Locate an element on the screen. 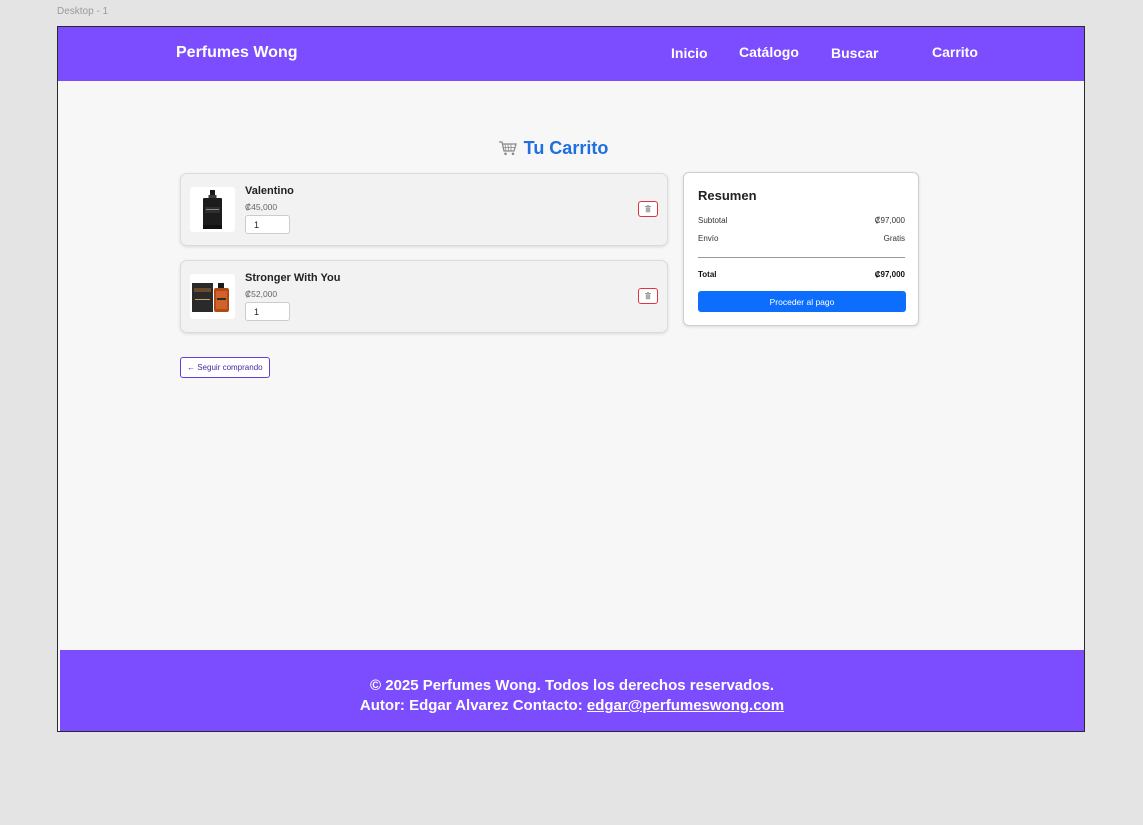  item-name: Valentino is located at coordinates (269, 191).